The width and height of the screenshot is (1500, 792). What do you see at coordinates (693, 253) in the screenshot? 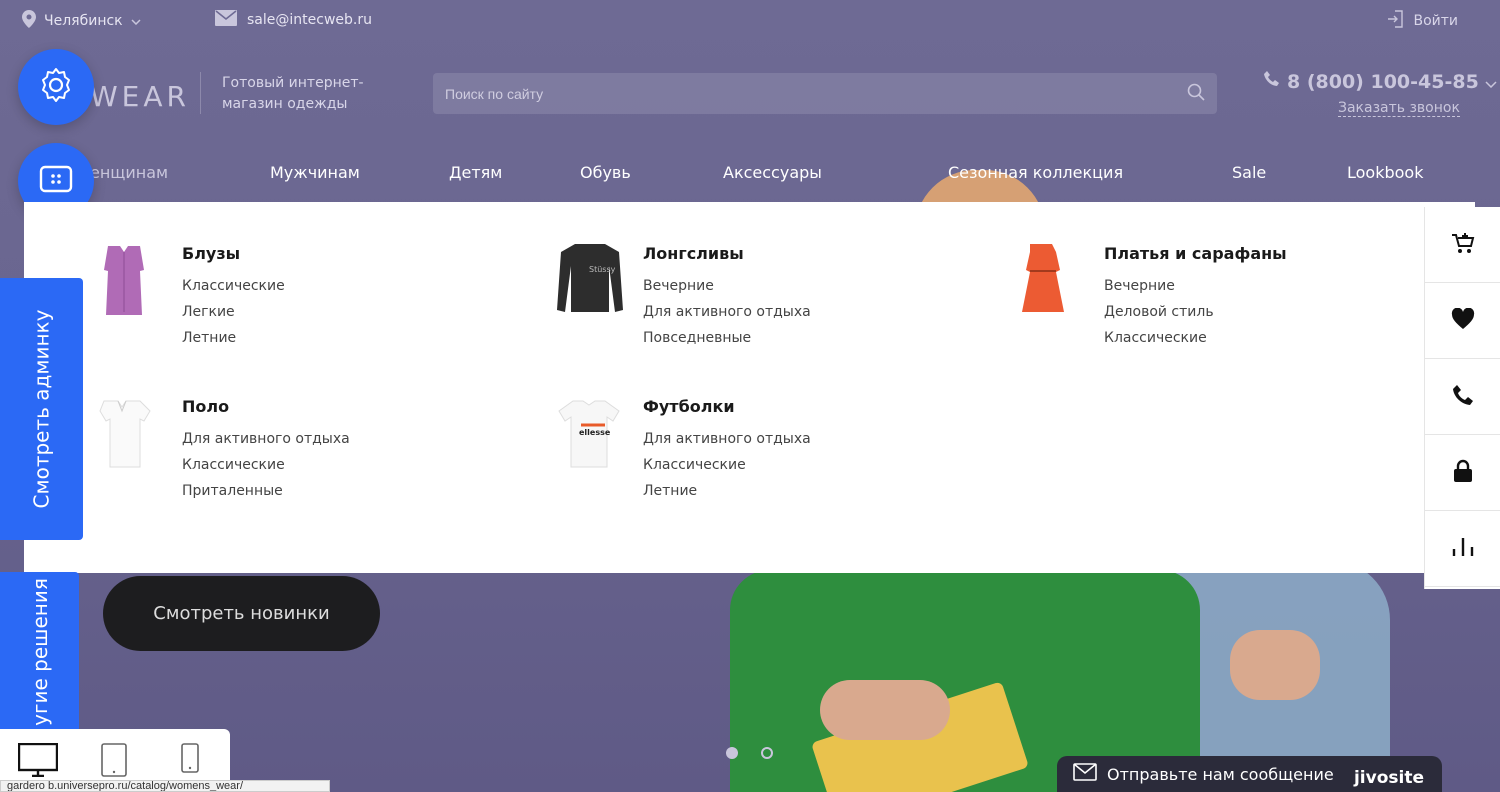
I see `category-title: Лонгсливы` at bounding box center [693, 253].